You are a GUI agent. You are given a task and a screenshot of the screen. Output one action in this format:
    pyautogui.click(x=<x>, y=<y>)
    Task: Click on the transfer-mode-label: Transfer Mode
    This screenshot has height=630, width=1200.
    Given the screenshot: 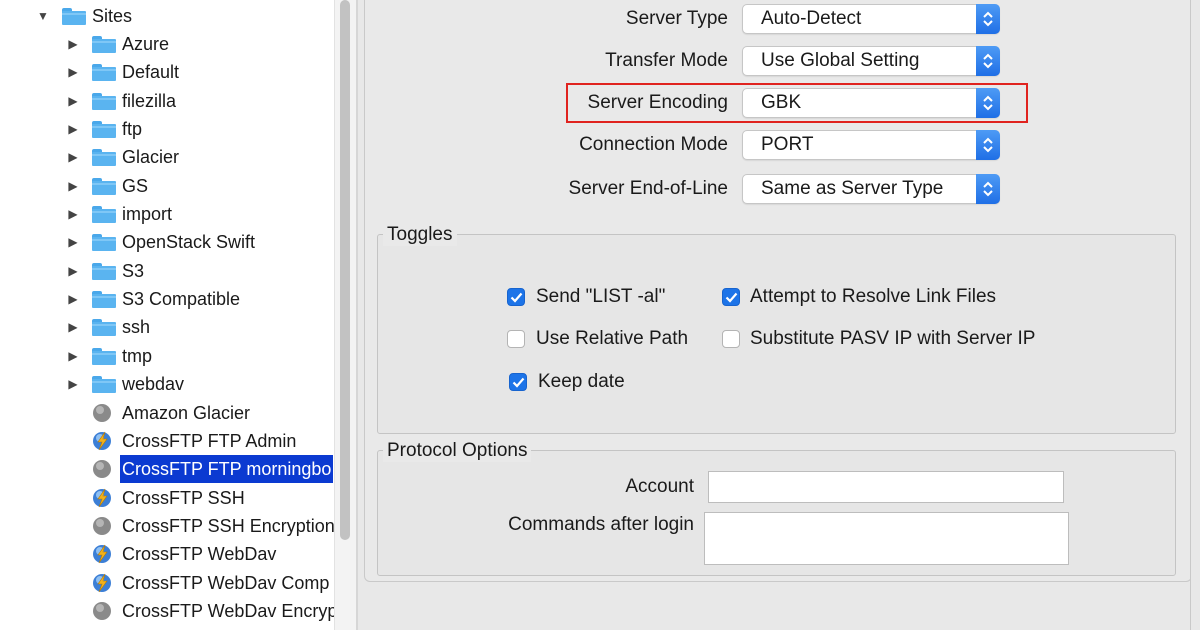 What is the action you would take?
    pyautogui.click(x=666, y=60)
    